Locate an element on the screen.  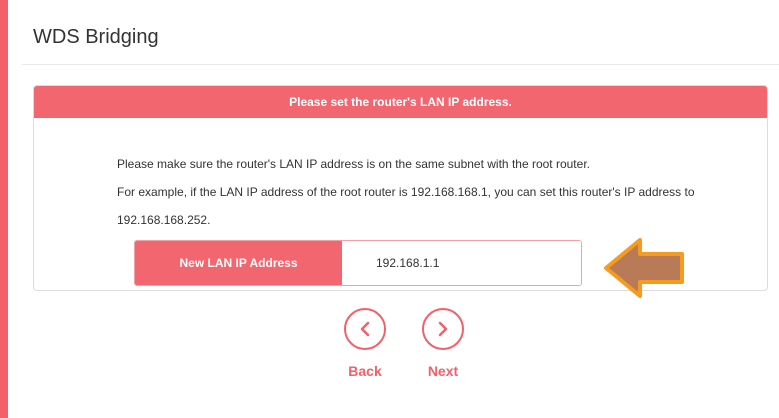
lan-ip-field: New LAN IP Address is located at coordinates (358, 263).